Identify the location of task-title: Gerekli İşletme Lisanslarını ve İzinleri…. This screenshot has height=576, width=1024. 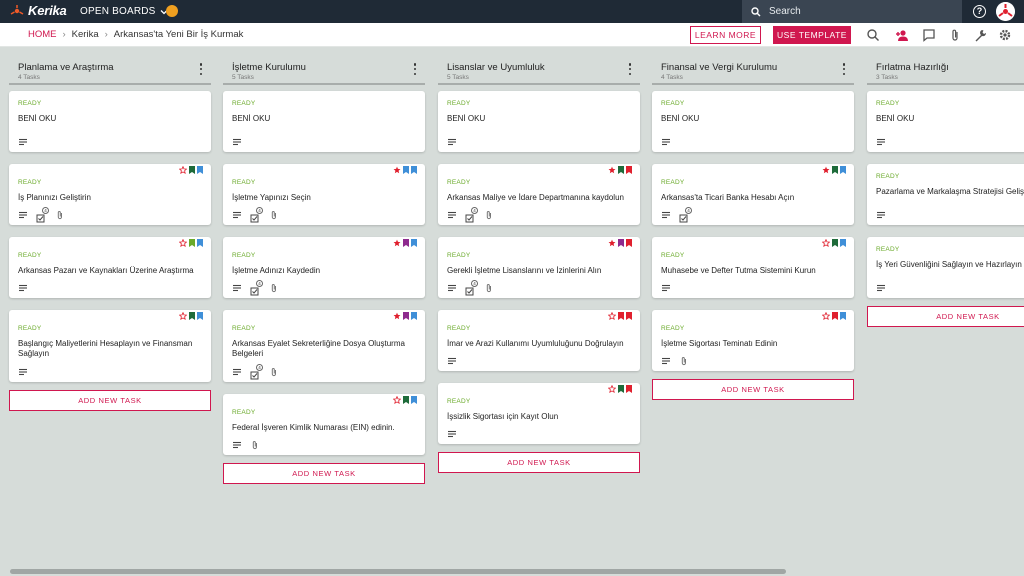
(539, 271).